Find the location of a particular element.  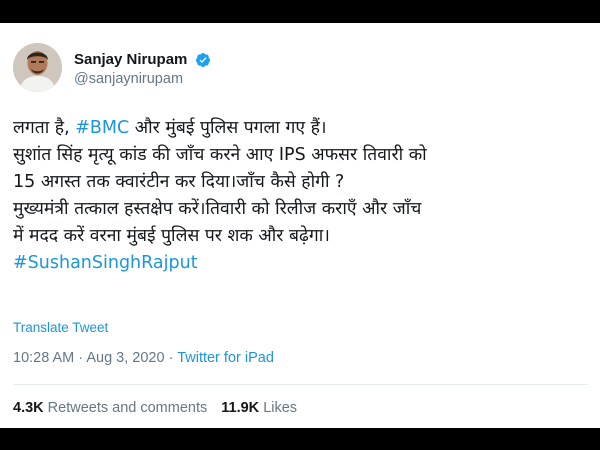

verified-badge-icon is located at coordinates (203, 59).